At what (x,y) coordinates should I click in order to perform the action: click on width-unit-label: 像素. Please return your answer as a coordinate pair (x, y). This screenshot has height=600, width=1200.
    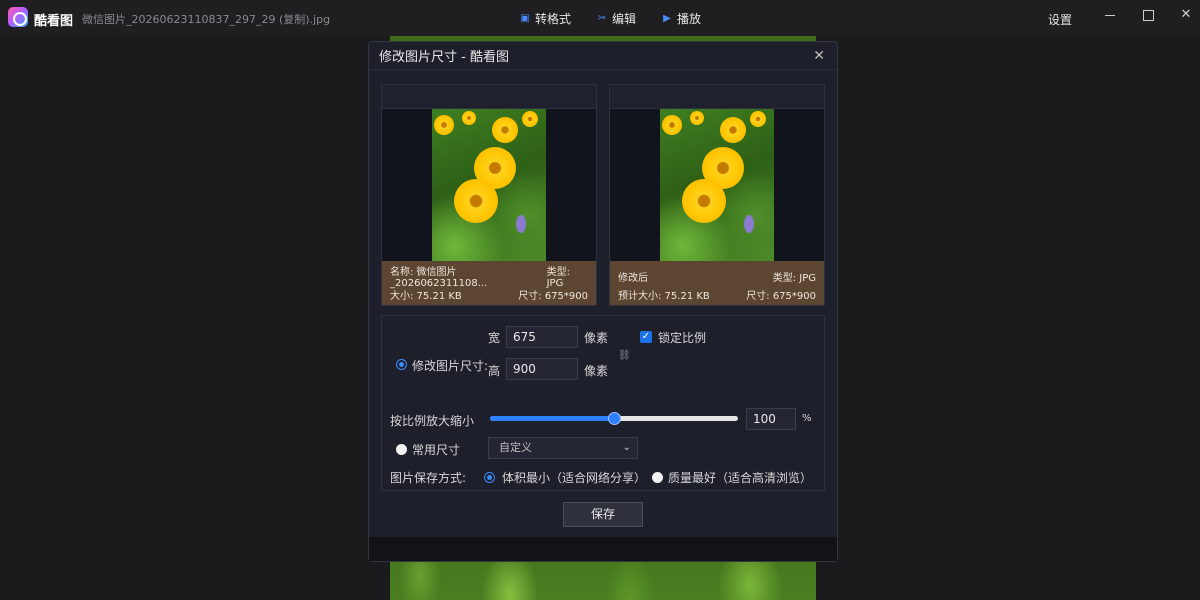
    Looking at the image, I should click on (596, 338).